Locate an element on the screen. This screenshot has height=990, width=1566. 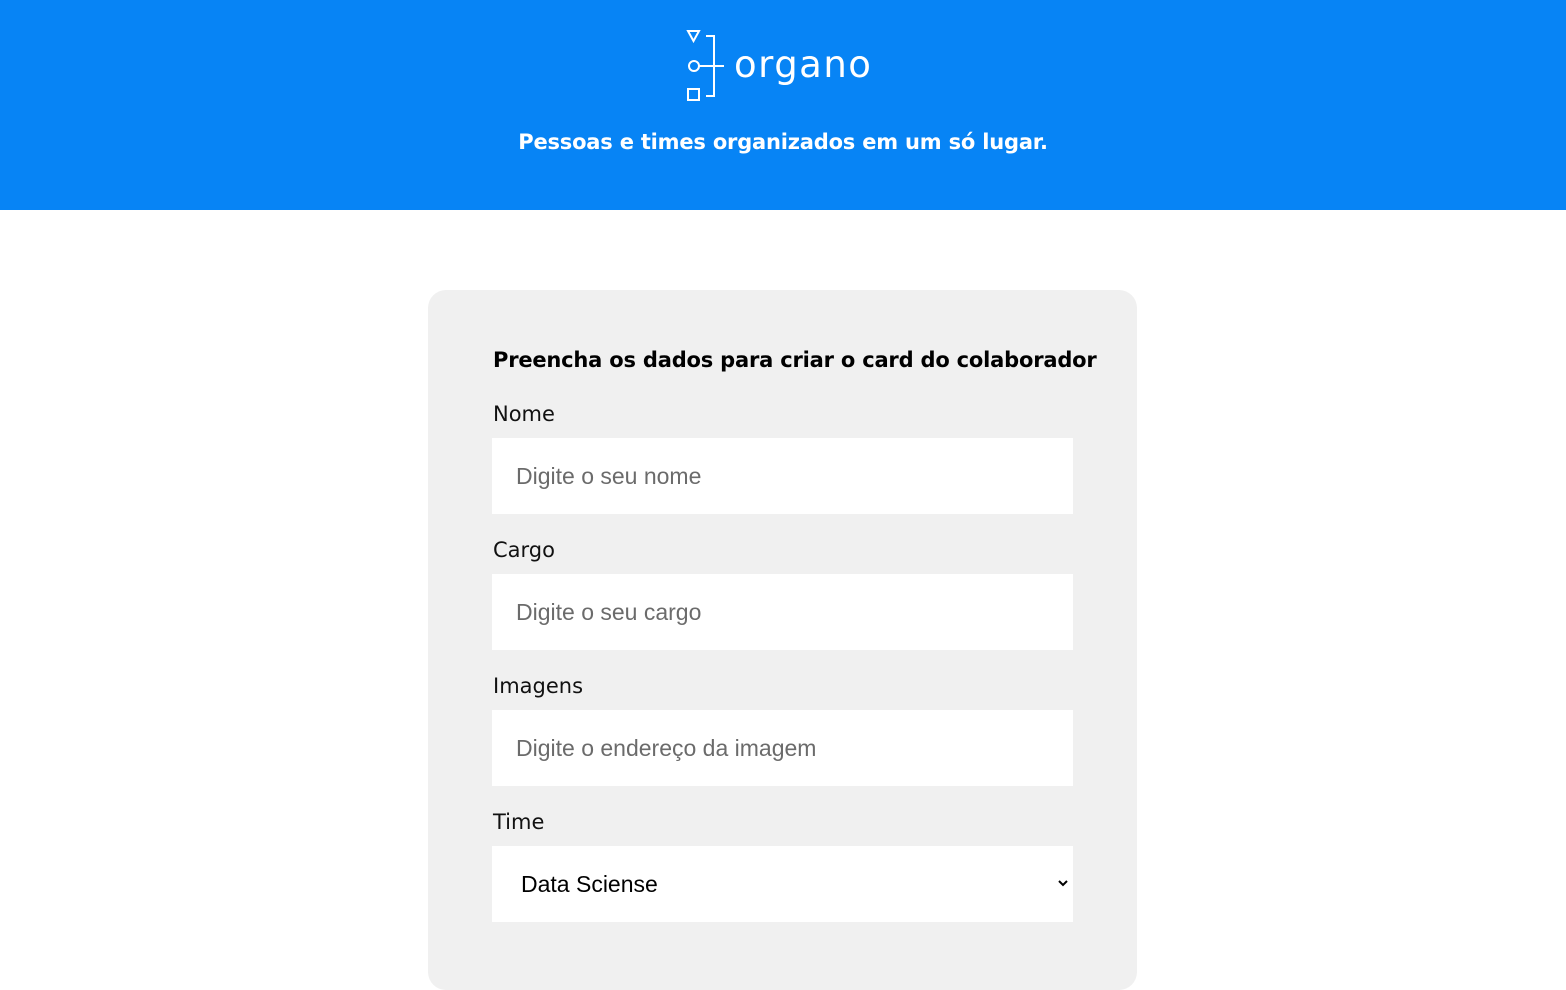
brand-logo: organo is located at coordinates (779, 65).